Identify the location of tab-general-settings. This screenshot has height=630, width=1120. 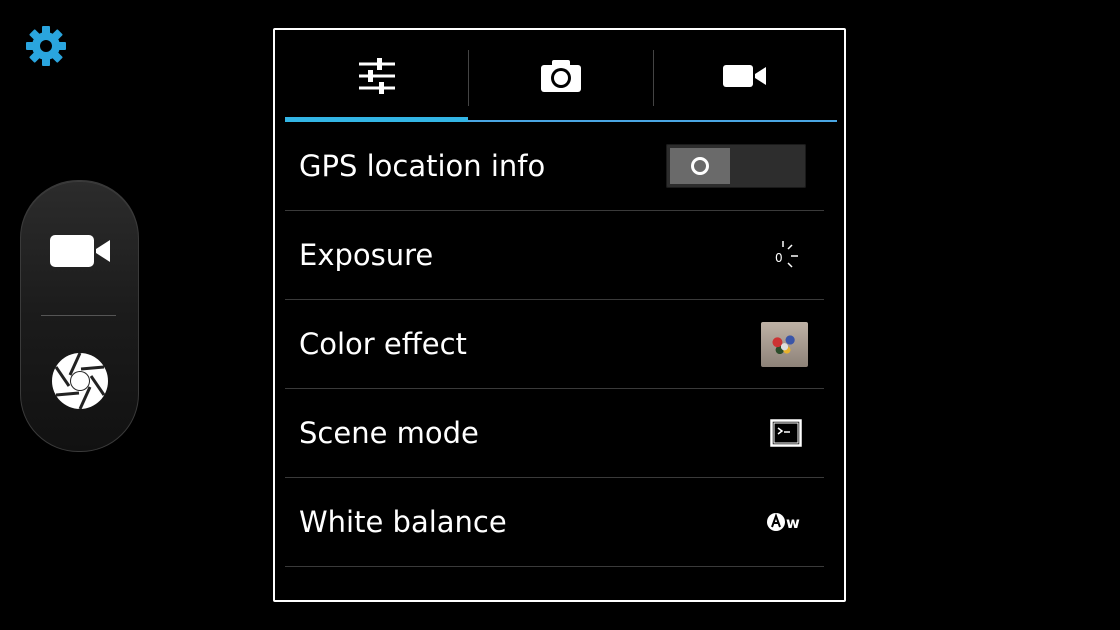
(376, 76).